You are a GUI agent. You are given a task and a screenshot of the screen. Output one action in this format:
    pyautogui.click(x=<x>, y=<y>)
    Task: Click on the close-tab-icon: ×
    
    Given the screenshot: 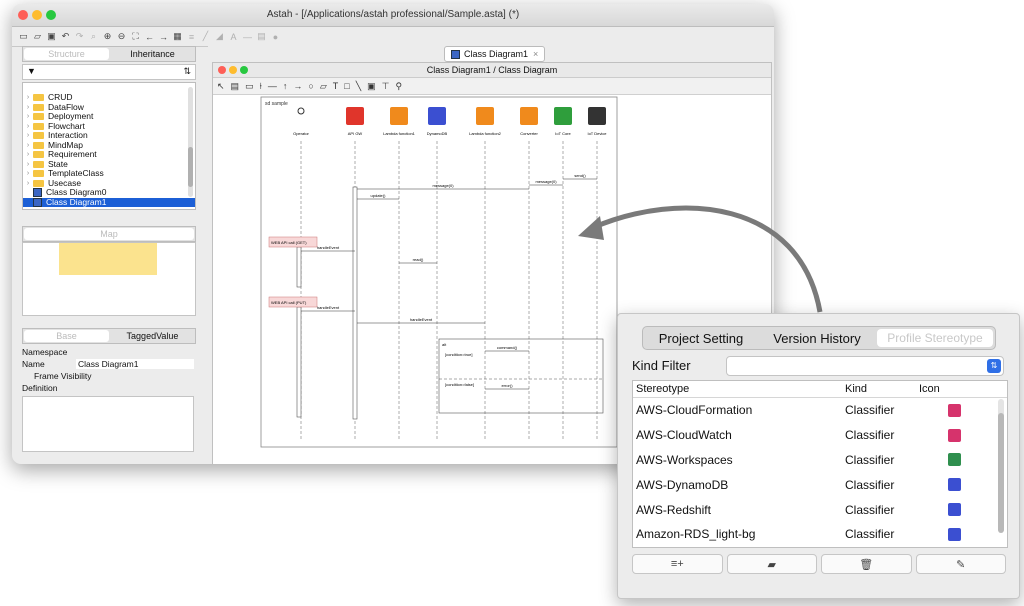 What is the action you would take?
    pyautogui.click(x=535, y=54)
    